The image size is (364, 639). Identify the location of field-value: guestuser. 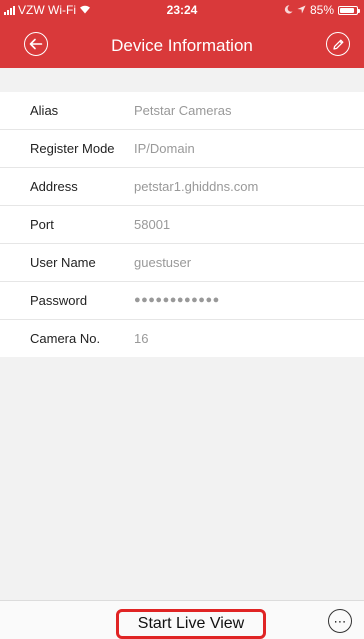
(163, 262).